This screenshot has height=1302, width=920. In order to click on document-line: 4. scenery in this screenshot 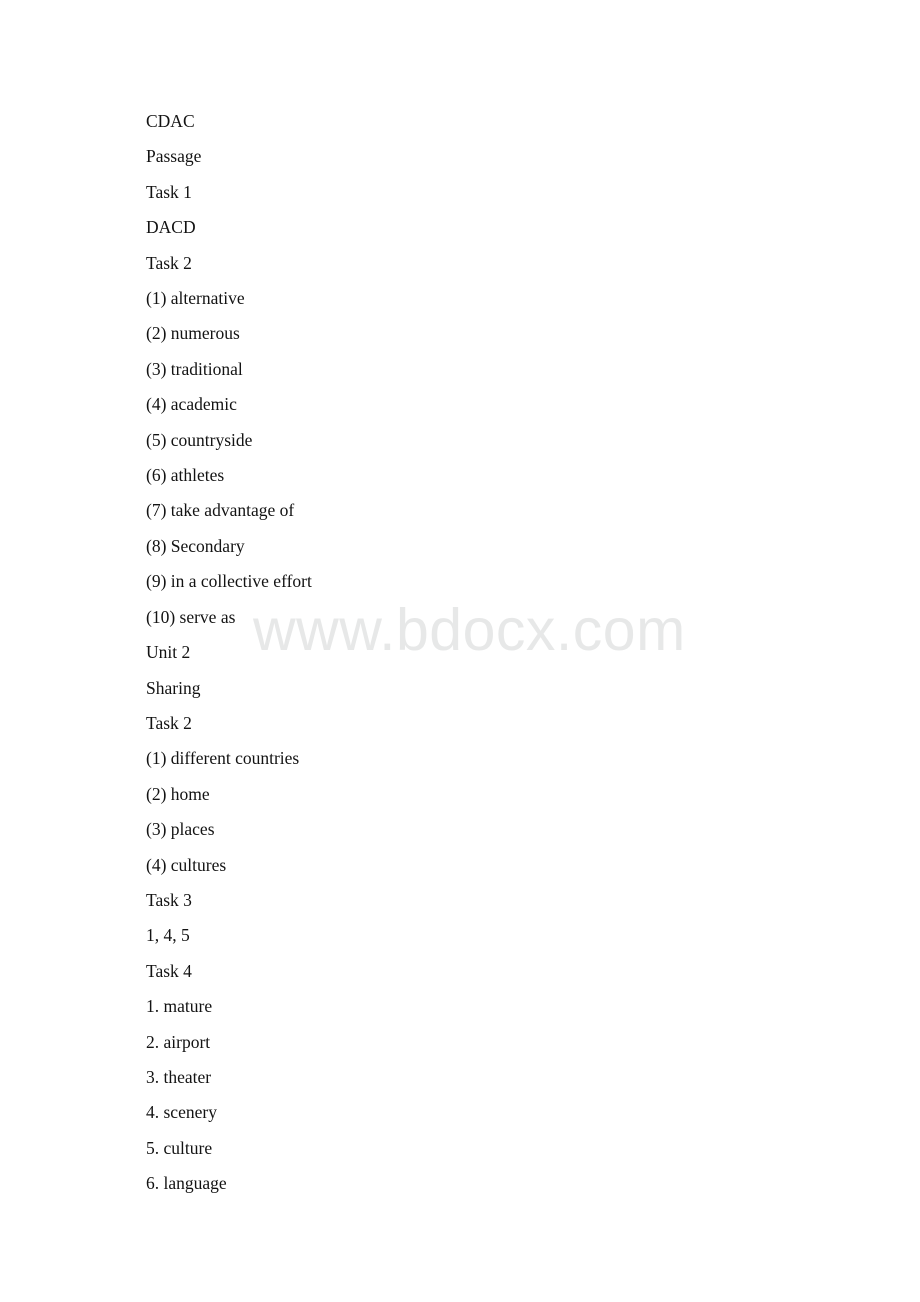, I will do `click(181, 1112)`.